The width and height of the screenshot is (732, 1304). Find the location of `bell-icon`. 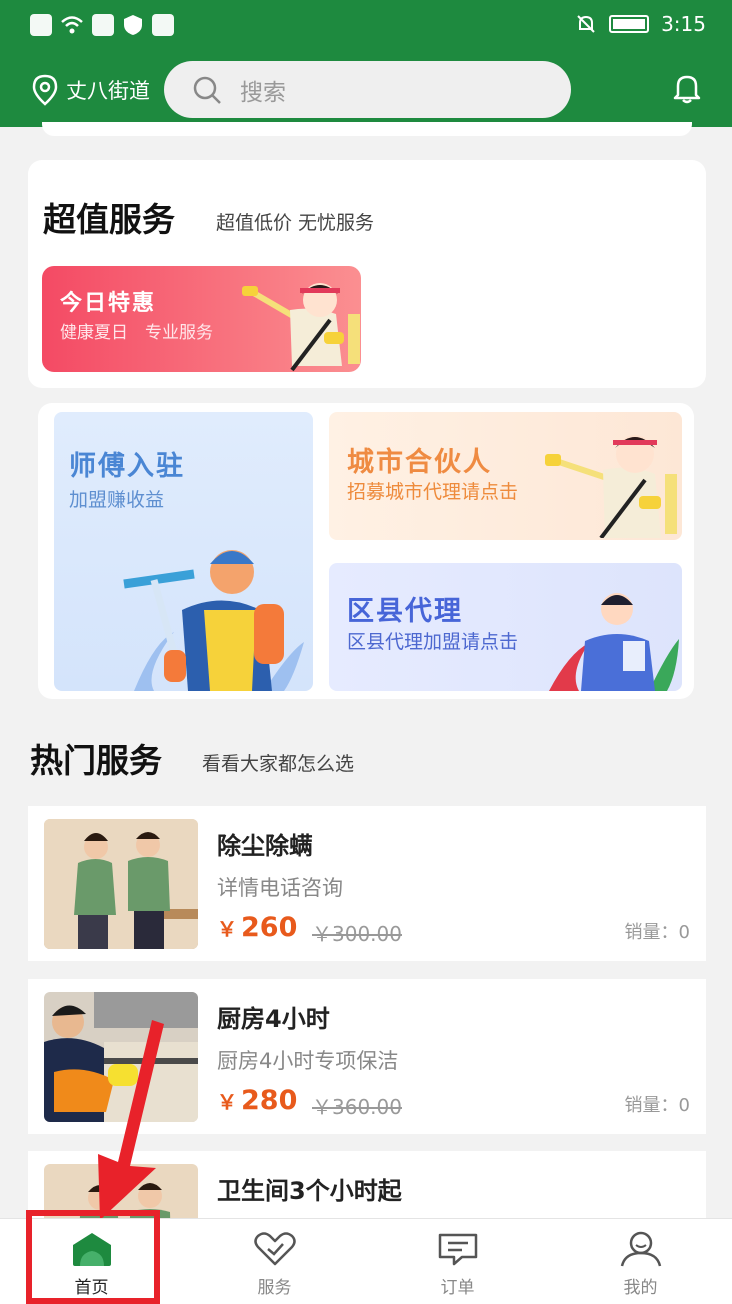

bell-icon is located at coordinates (687, 88).